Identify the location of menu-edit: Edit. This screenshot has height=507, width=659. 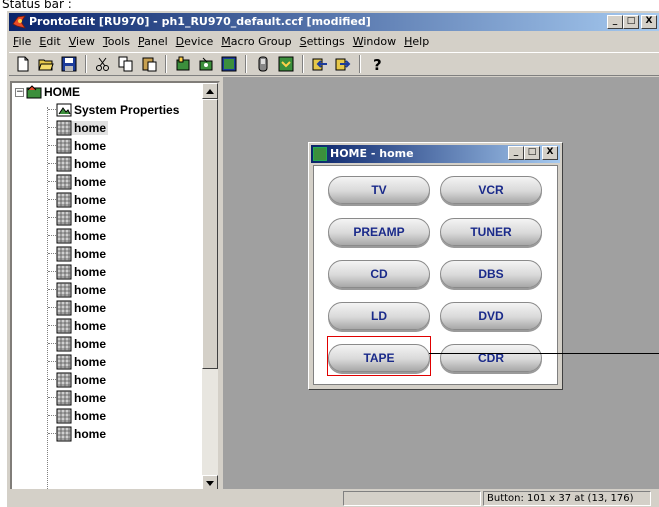
(49, 41).